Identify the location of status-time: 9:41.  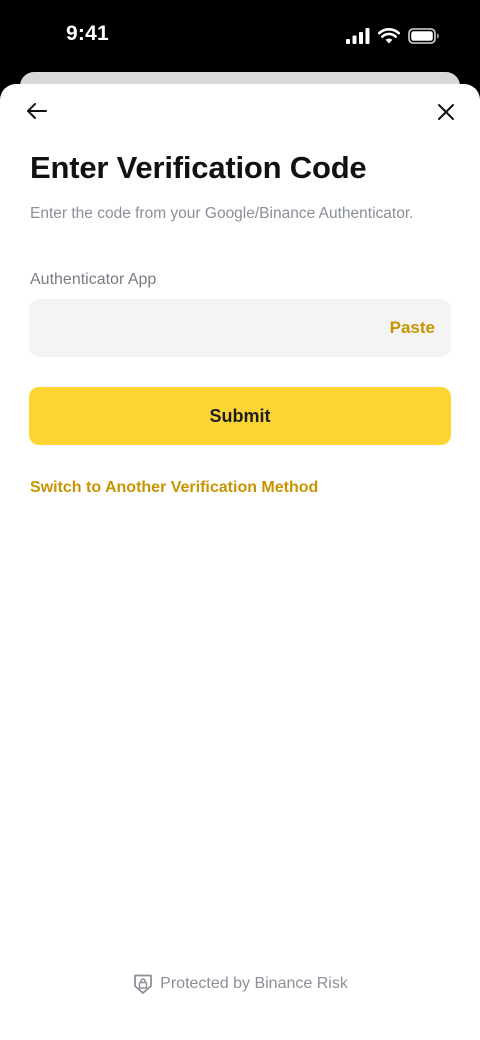
(87, 33).